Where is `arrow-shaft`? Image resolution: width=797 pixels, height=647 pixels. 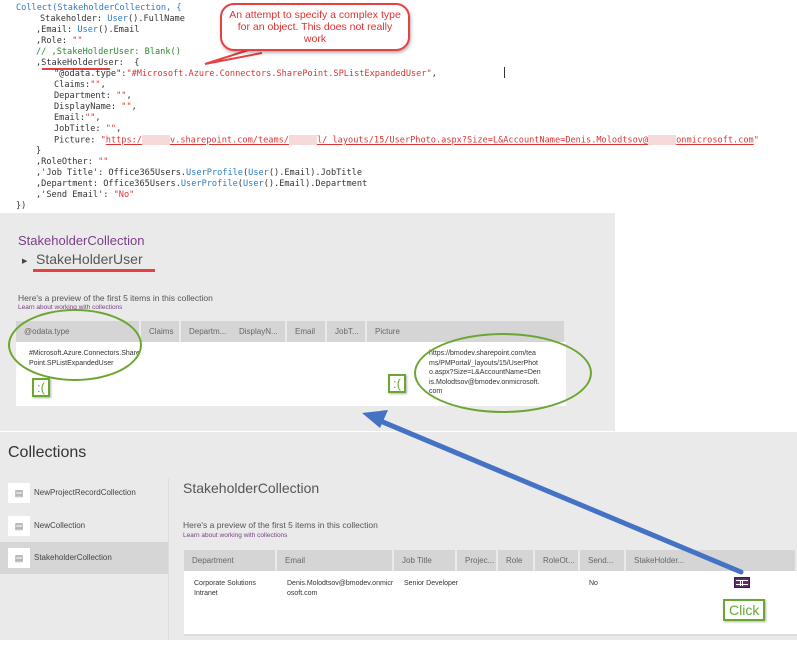
arrow-shaft is located at coordinates (559, 496).